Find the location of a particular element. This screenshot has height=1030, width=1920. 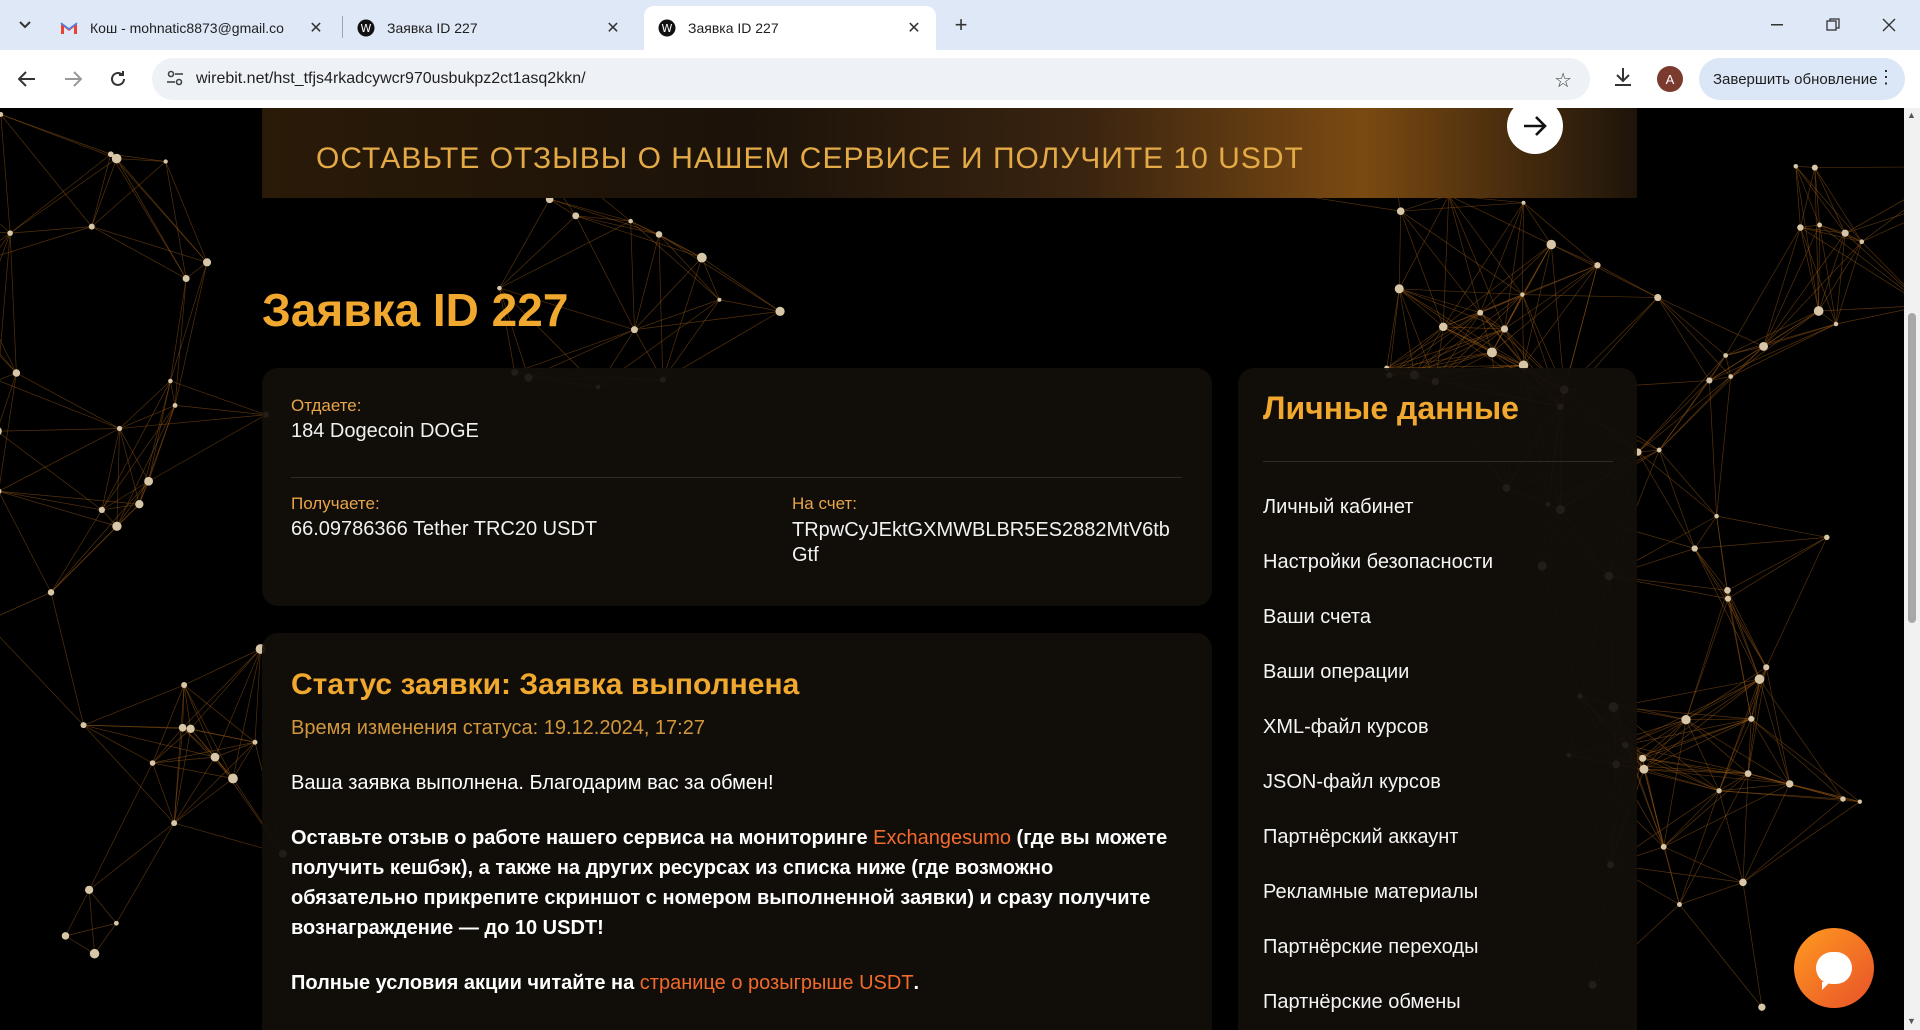

bookmark-star-icon: ☆ is located at coordinates (1563, 80).